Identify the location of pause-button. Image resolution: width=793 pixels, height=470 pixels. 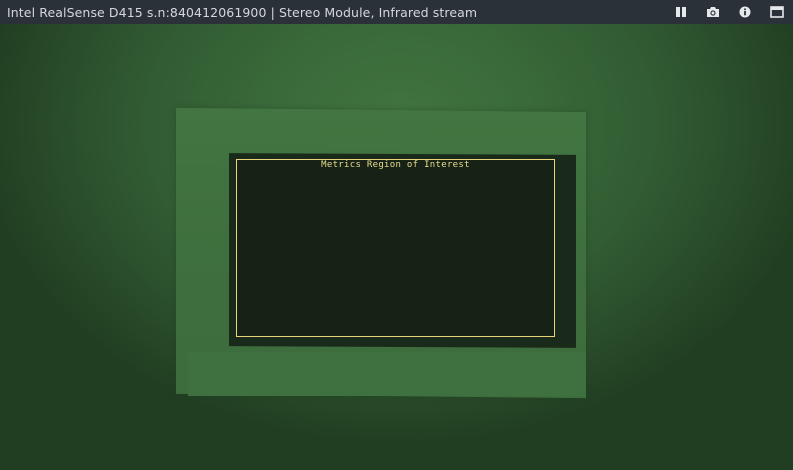
(681, 12).